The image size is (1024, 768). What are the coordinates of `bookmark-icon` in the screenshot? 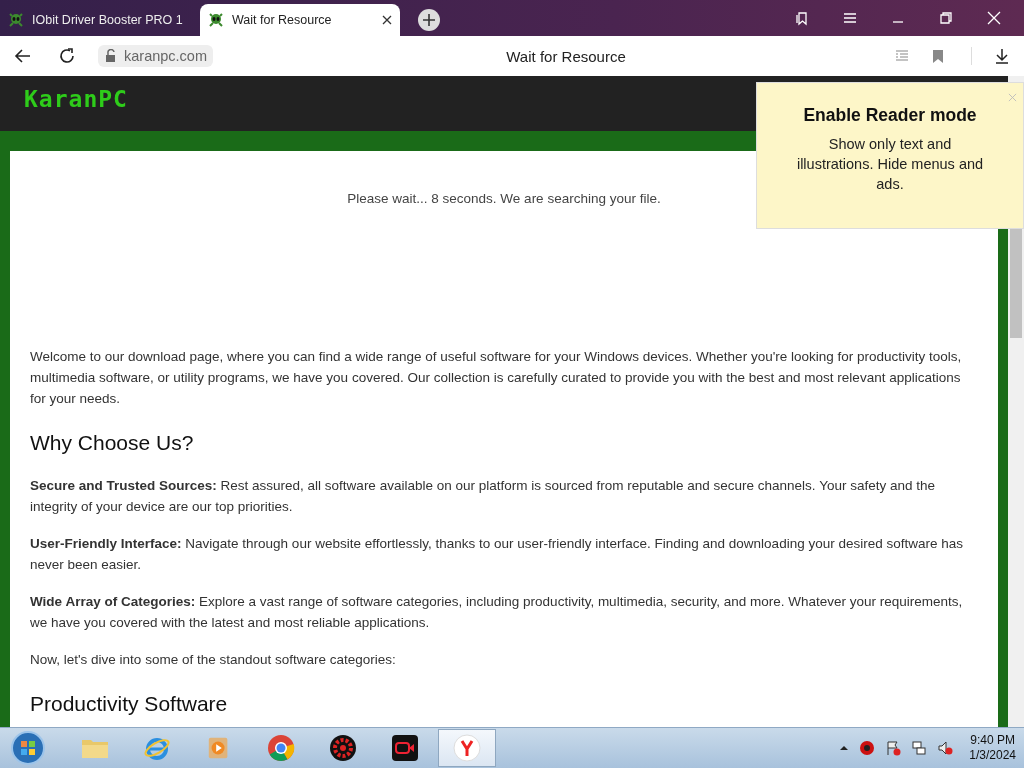 It's located at (938, 56).